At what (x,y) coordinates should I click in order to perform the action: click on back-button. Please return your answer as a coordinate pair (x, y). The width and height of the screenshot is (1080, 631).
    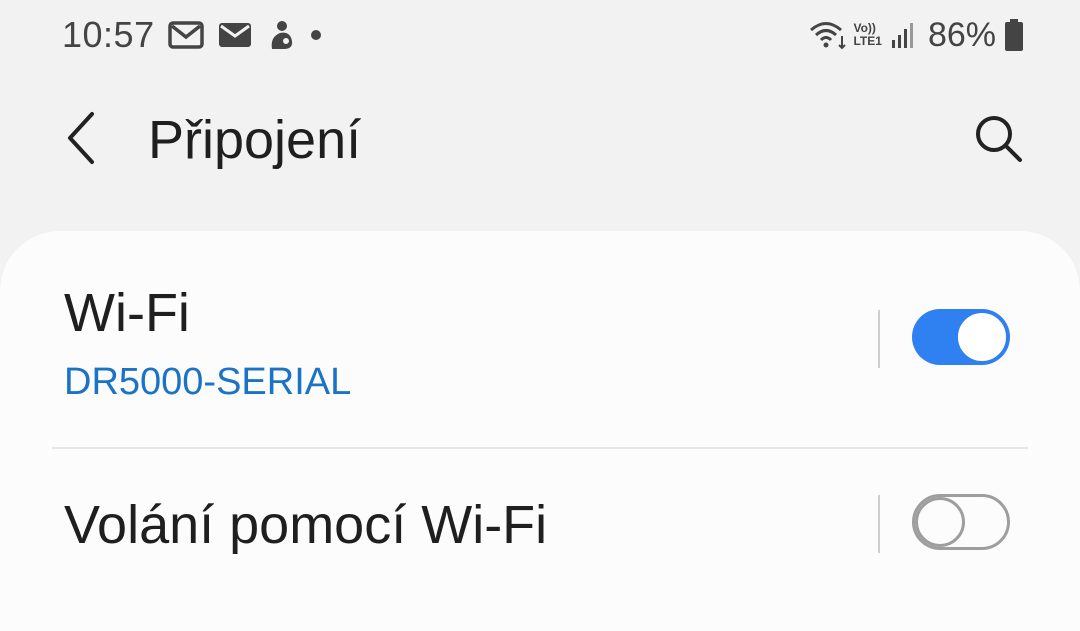
    Looking at the image, I should click on (84, 138).